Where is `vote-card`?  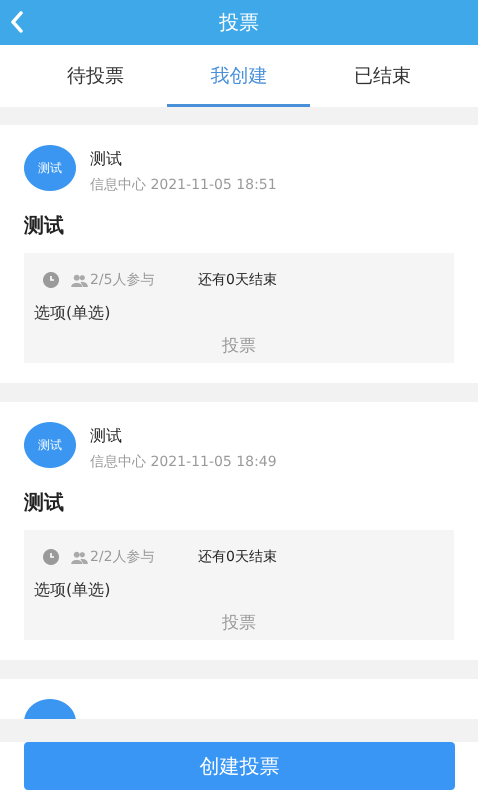
vote-card is located at coordinates (239, 699).